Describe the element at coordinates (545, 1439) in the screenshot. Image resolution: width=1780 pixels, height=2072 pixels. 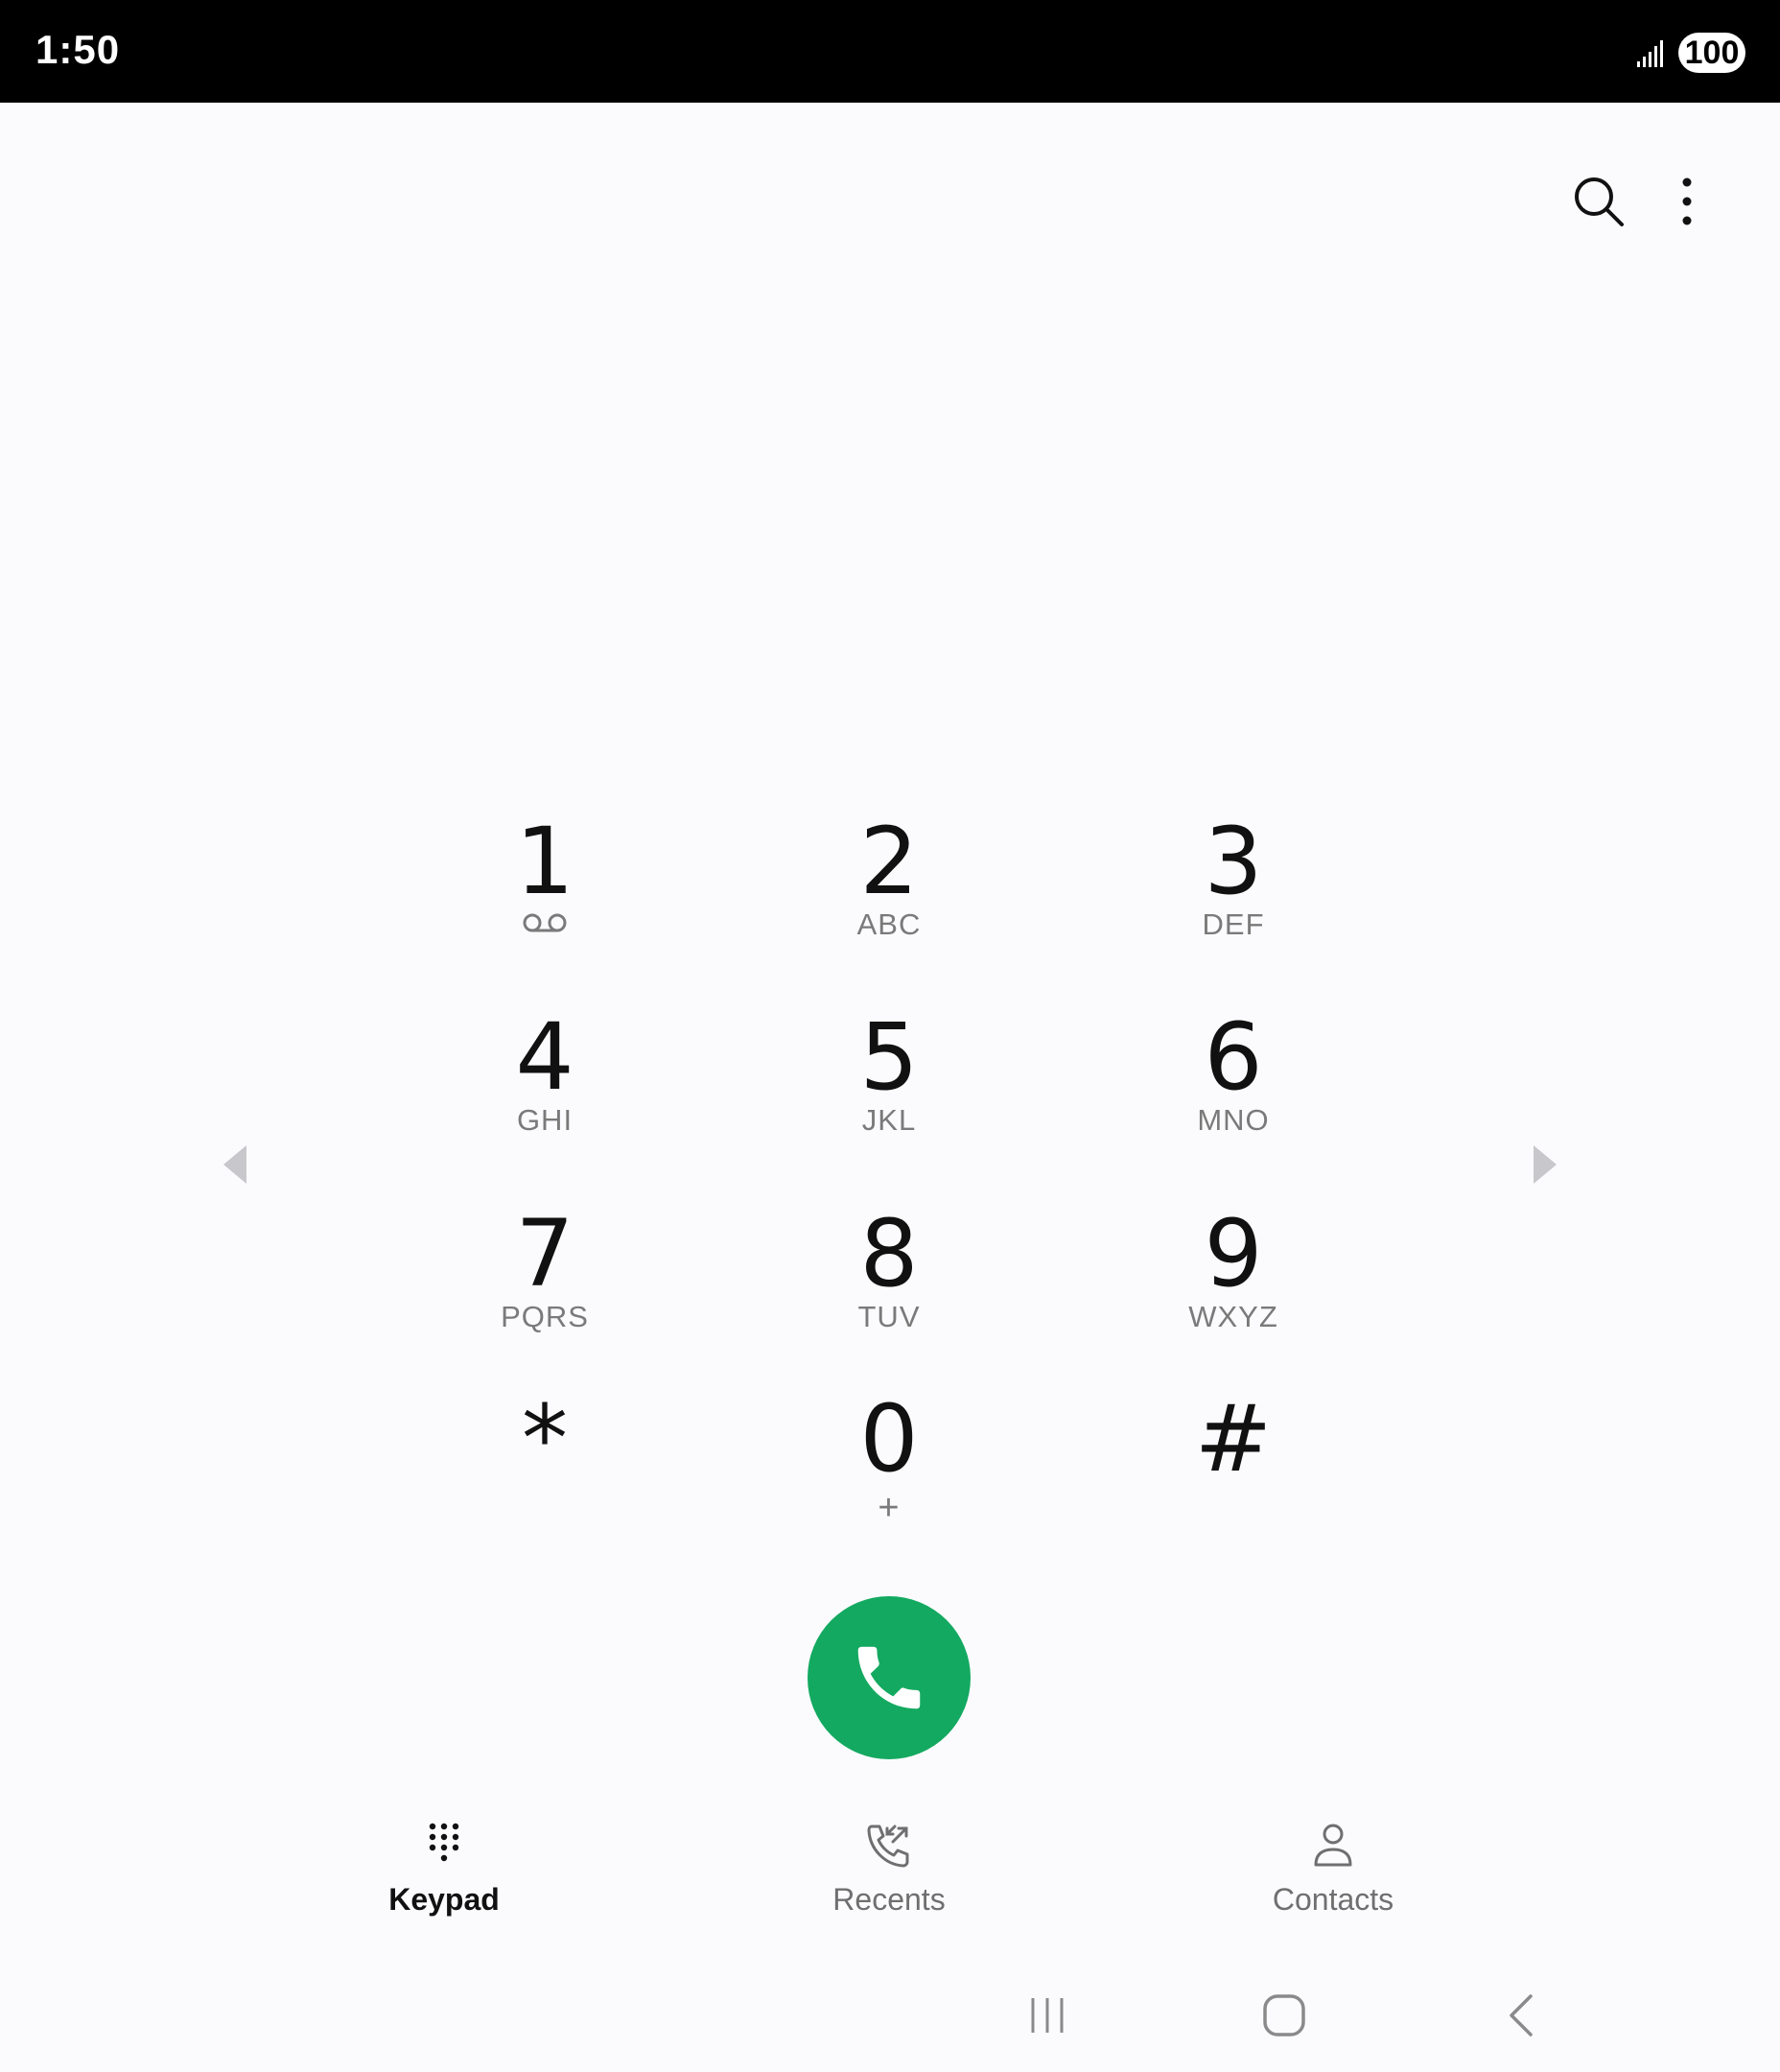
I see `key-digit: *` at that location.